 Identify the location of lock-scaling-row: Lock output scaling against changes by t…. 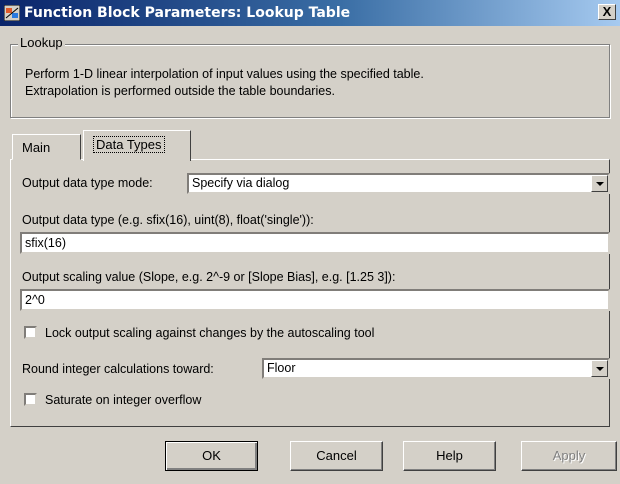
(199, 333).